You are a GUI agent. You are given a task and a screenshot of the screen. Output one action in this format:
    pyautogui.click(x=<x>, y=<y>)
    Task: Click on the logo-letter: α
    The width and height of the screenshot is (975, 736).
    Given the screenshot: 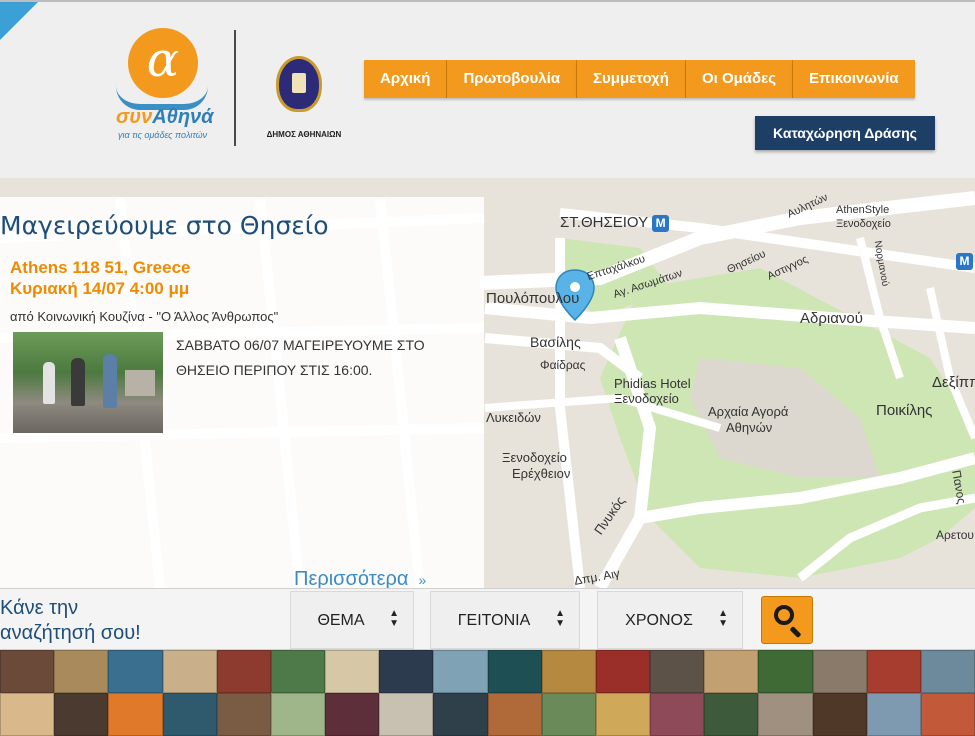 What is the action you would take?
    pyautogui.click(x=163, y=60)
    